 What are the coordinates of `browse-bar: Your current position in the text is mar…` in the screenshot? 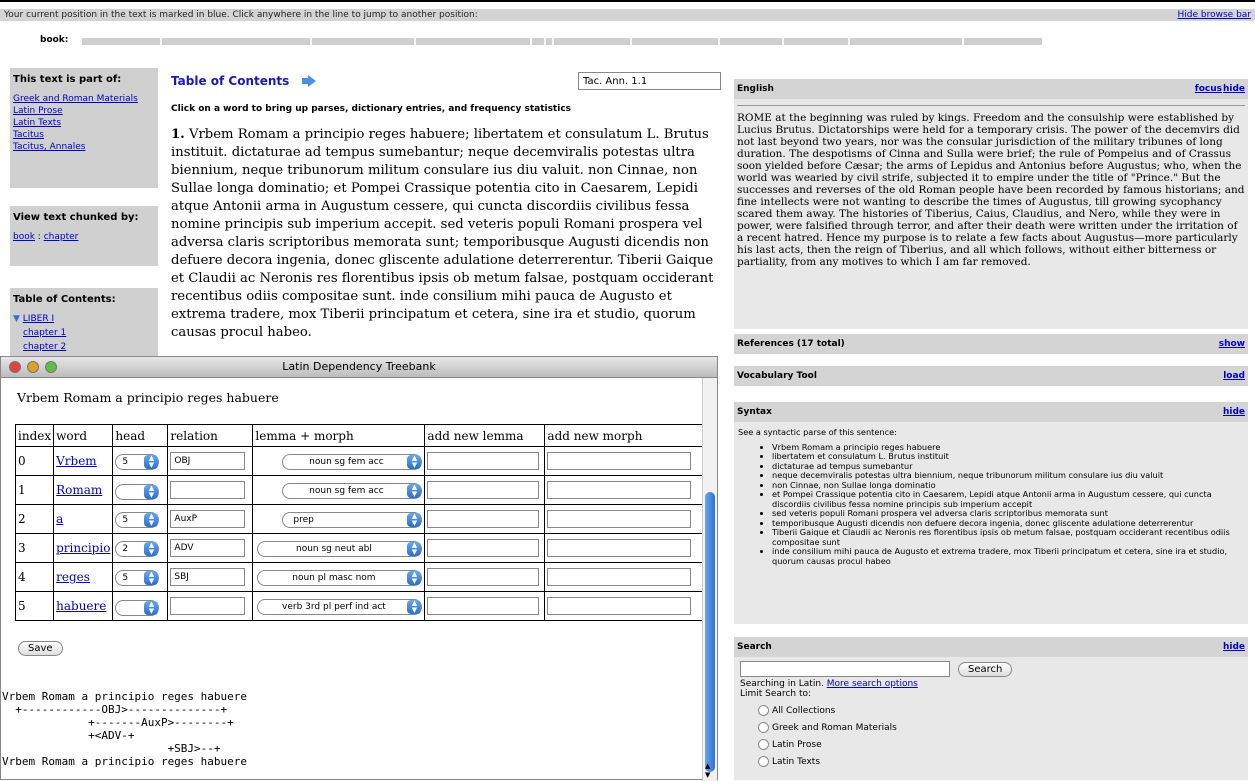 It's located at (627, 15).